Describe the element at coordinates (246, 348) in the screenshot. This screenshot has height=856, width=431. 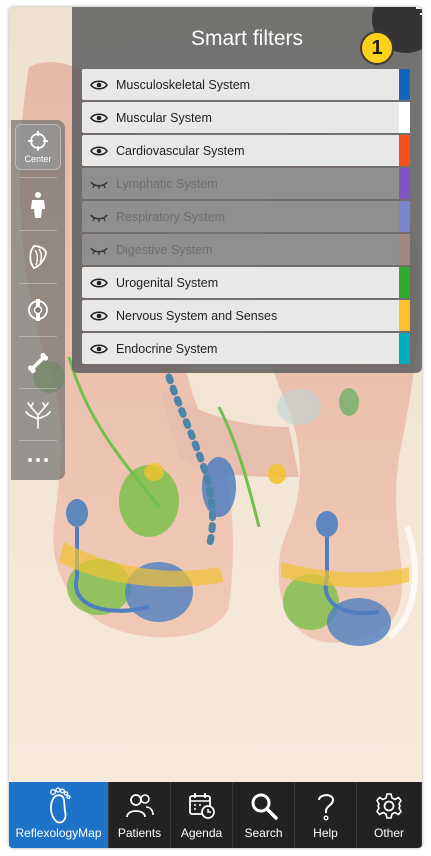
I see `filter-row: Endocrine System` at that location.